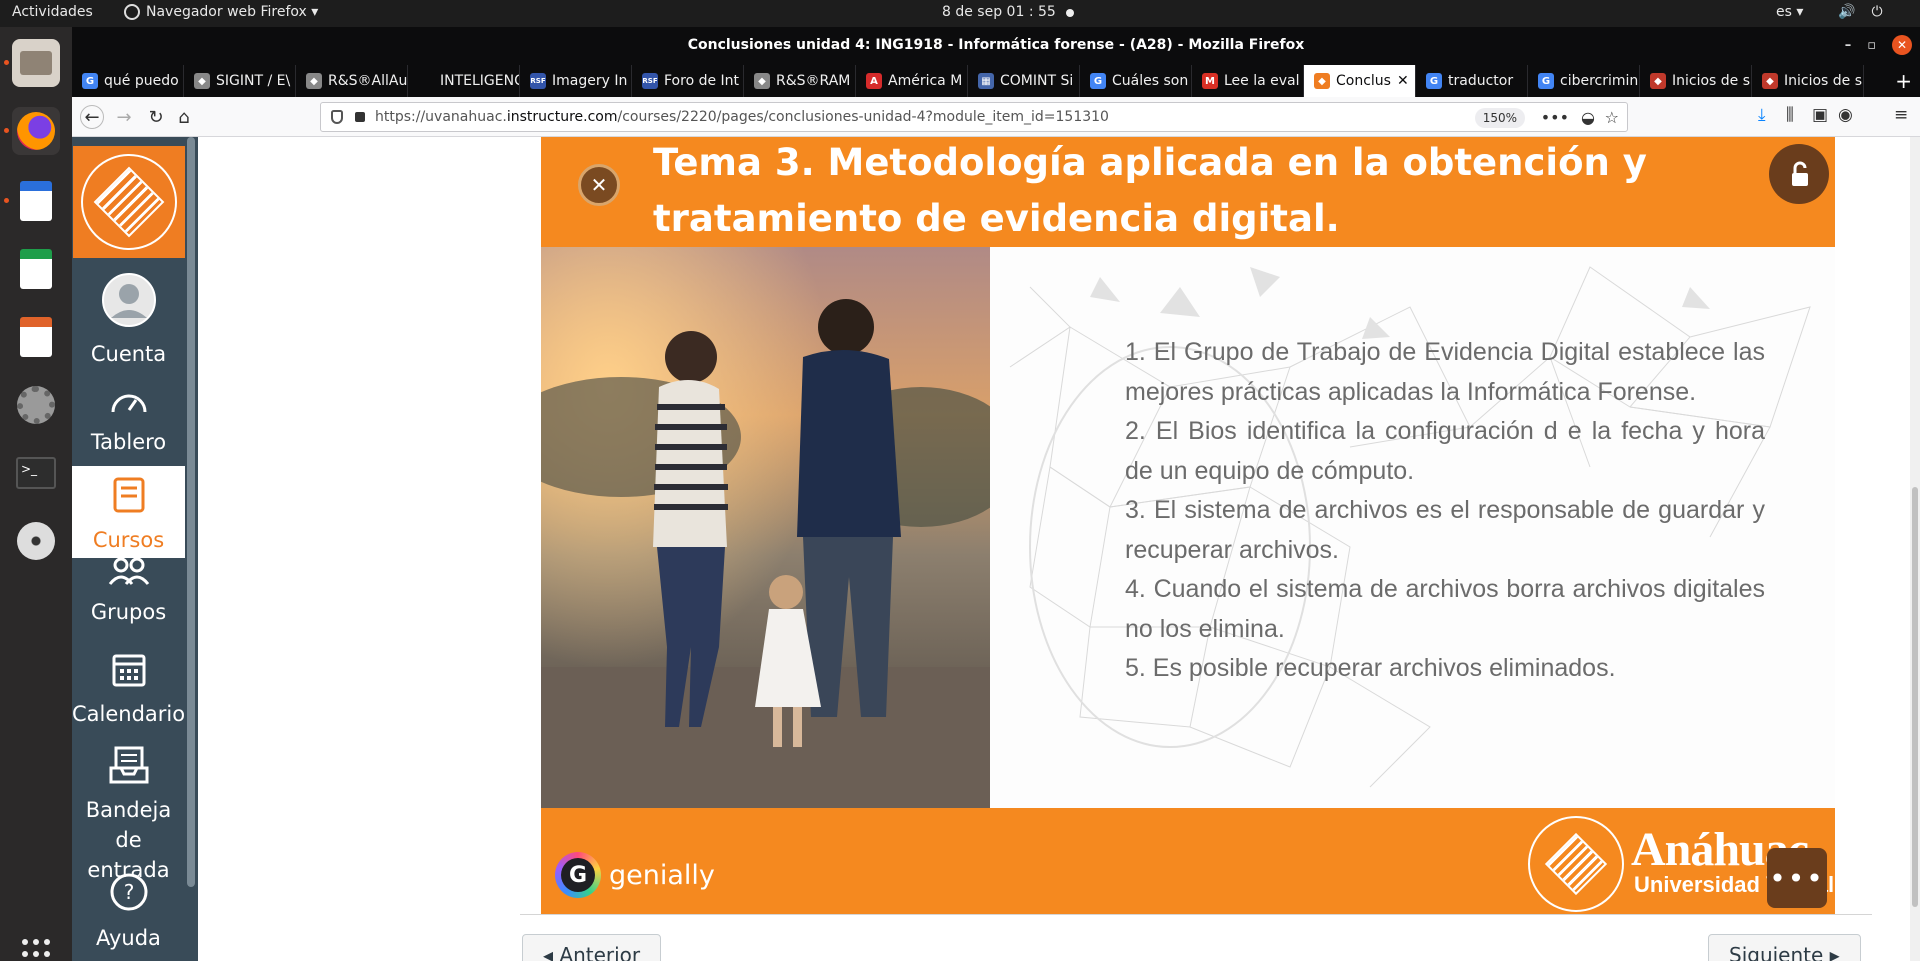  I want to click on clock: 8 de sep 01 : 55, so click(999, 12).